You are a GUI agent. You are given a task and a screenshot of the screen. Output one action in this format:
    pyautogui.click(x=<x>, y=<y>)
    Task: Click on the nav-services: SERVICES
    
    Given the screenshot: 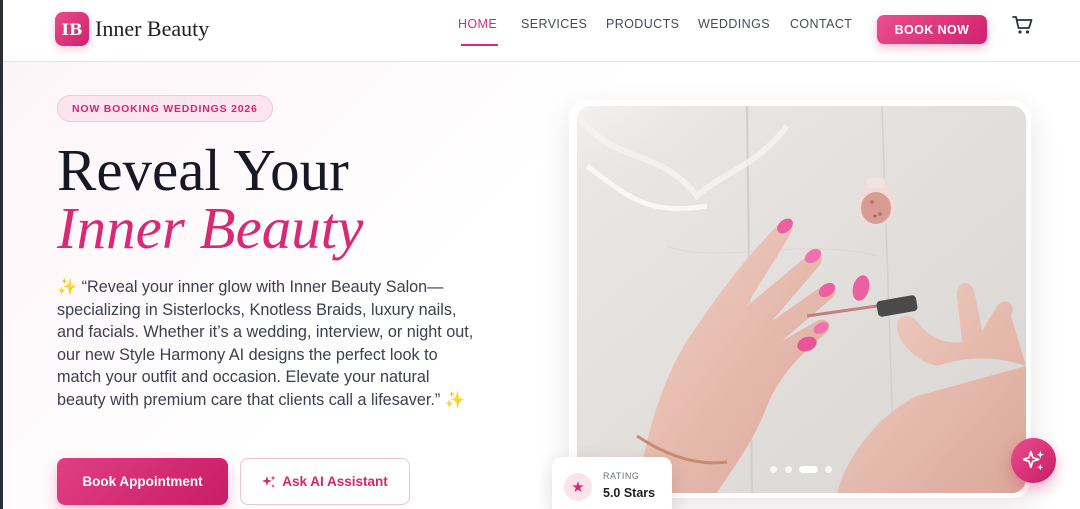 What is the action you would take?
    pyautogui.click(x=554, y=24)
    